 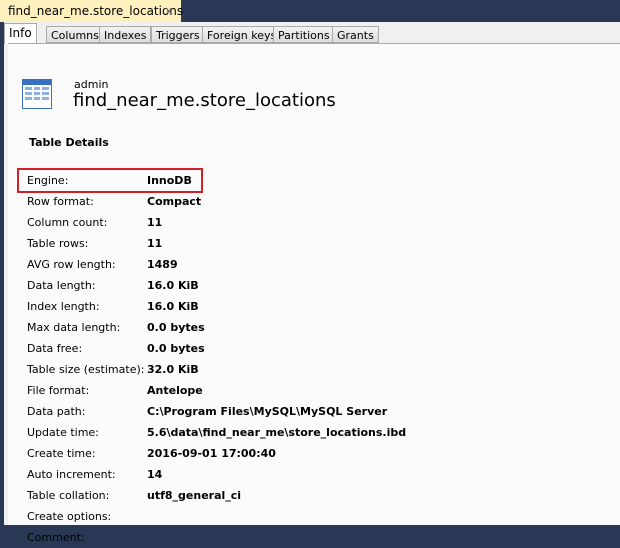 I want to click on detail-label: Table size (estimate):, so click(x=86, y=369).